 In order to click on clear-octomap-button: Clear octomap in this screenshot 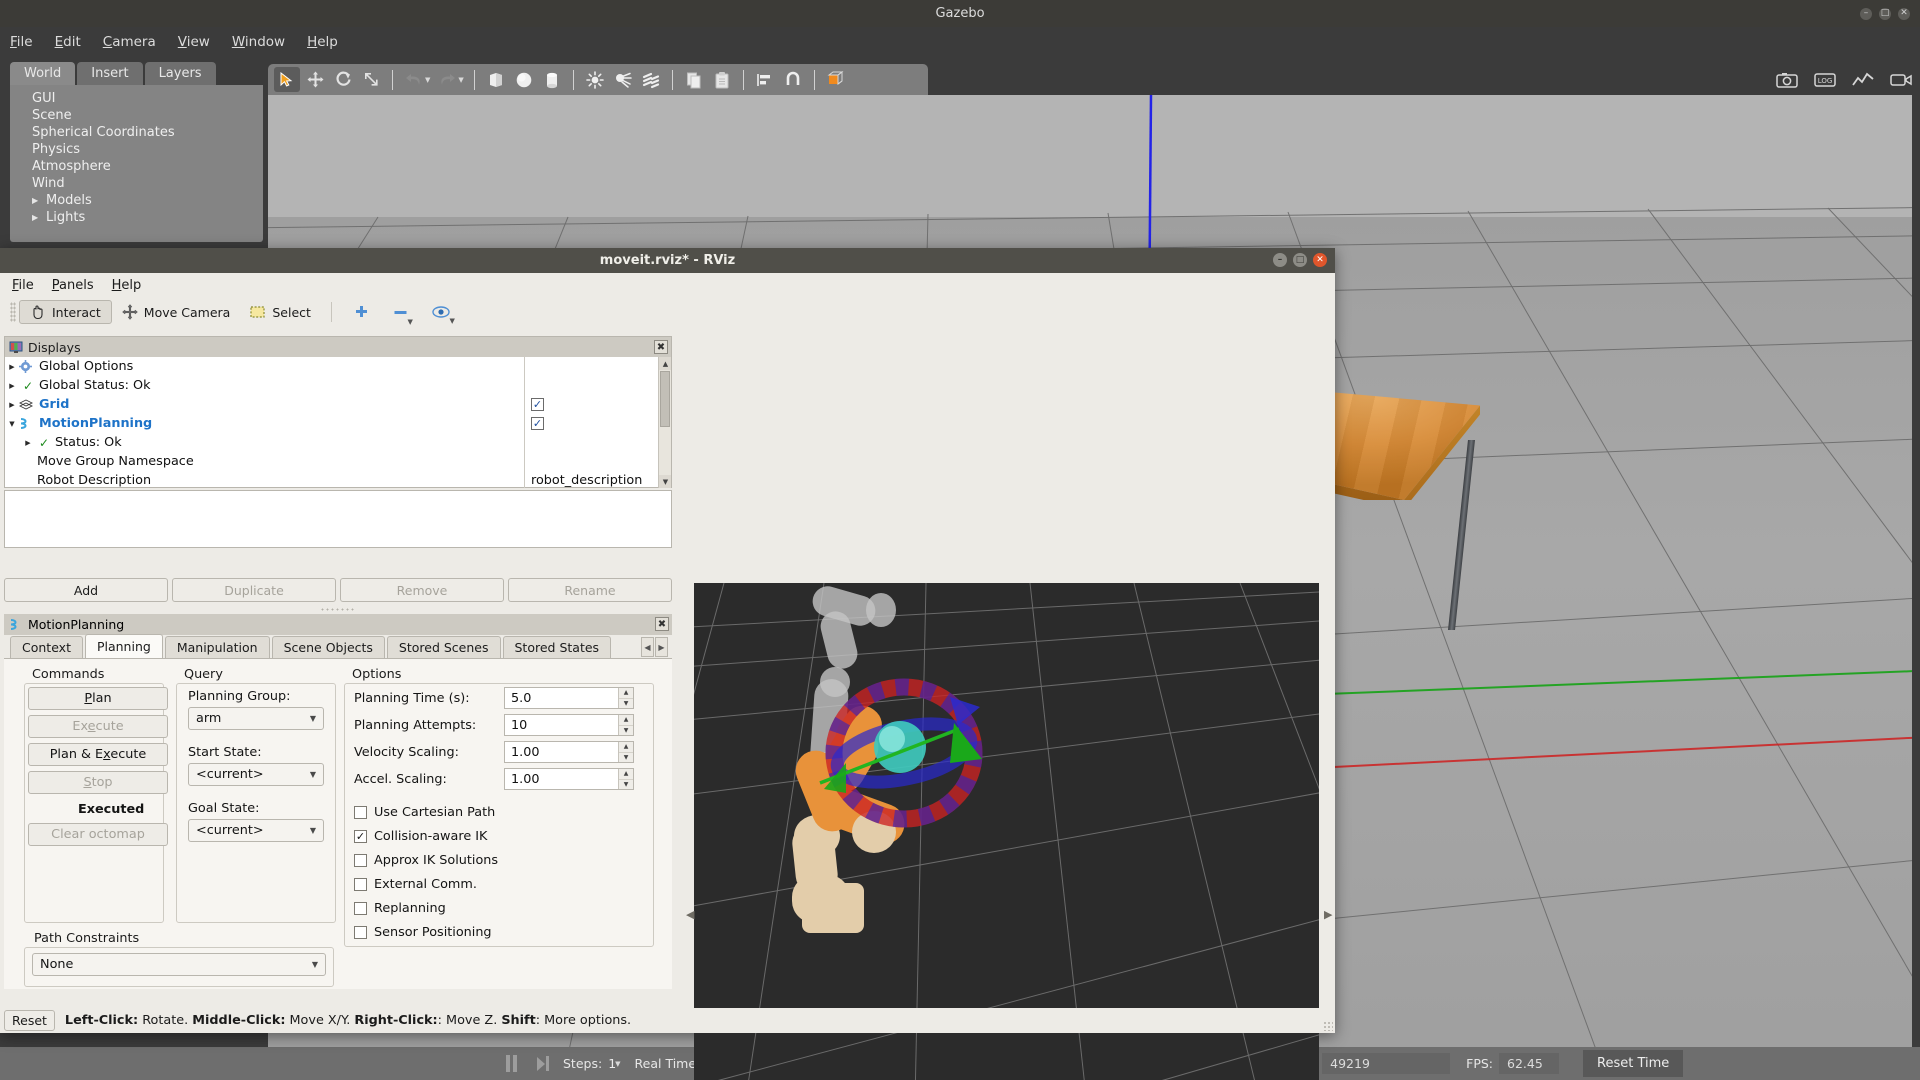, I will do `click(98, 834)`.